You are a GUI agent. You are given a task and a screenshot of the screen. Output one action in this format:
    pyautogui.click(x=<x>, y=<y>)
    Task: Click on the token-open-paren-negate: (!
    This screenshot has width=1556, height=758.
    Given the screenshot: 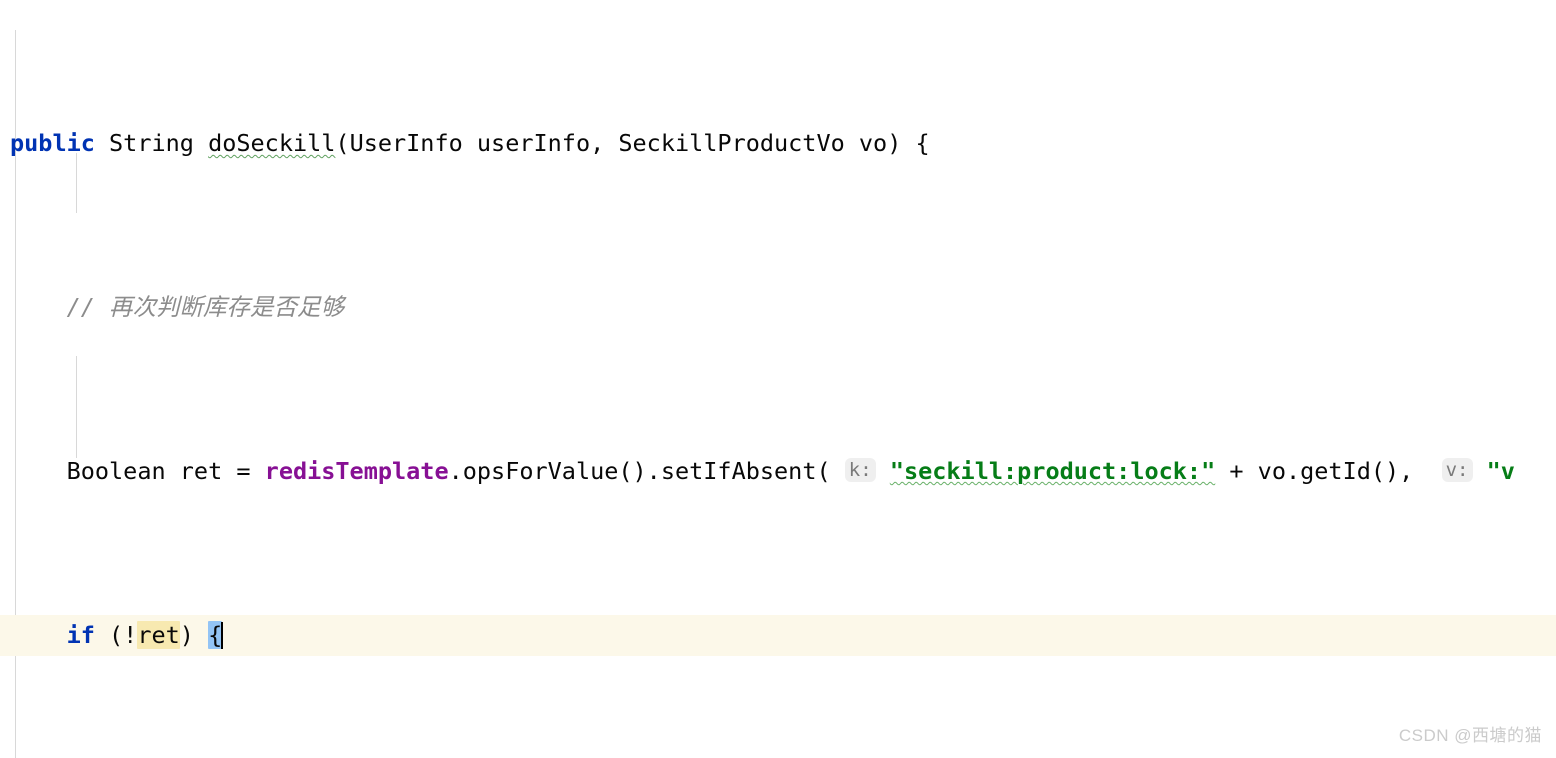 What is the action you would take?
    pyautogui.click(x=116, y=635)
    